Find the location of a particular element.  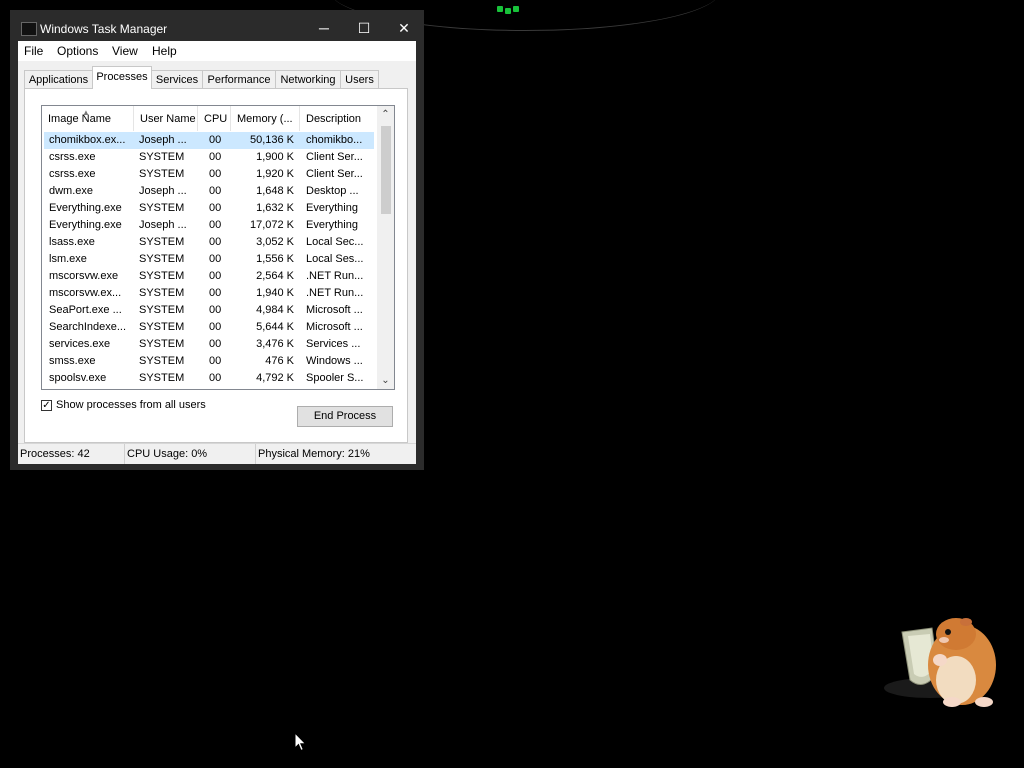

tab-performance: Performance is located at coordinates (239, 79).